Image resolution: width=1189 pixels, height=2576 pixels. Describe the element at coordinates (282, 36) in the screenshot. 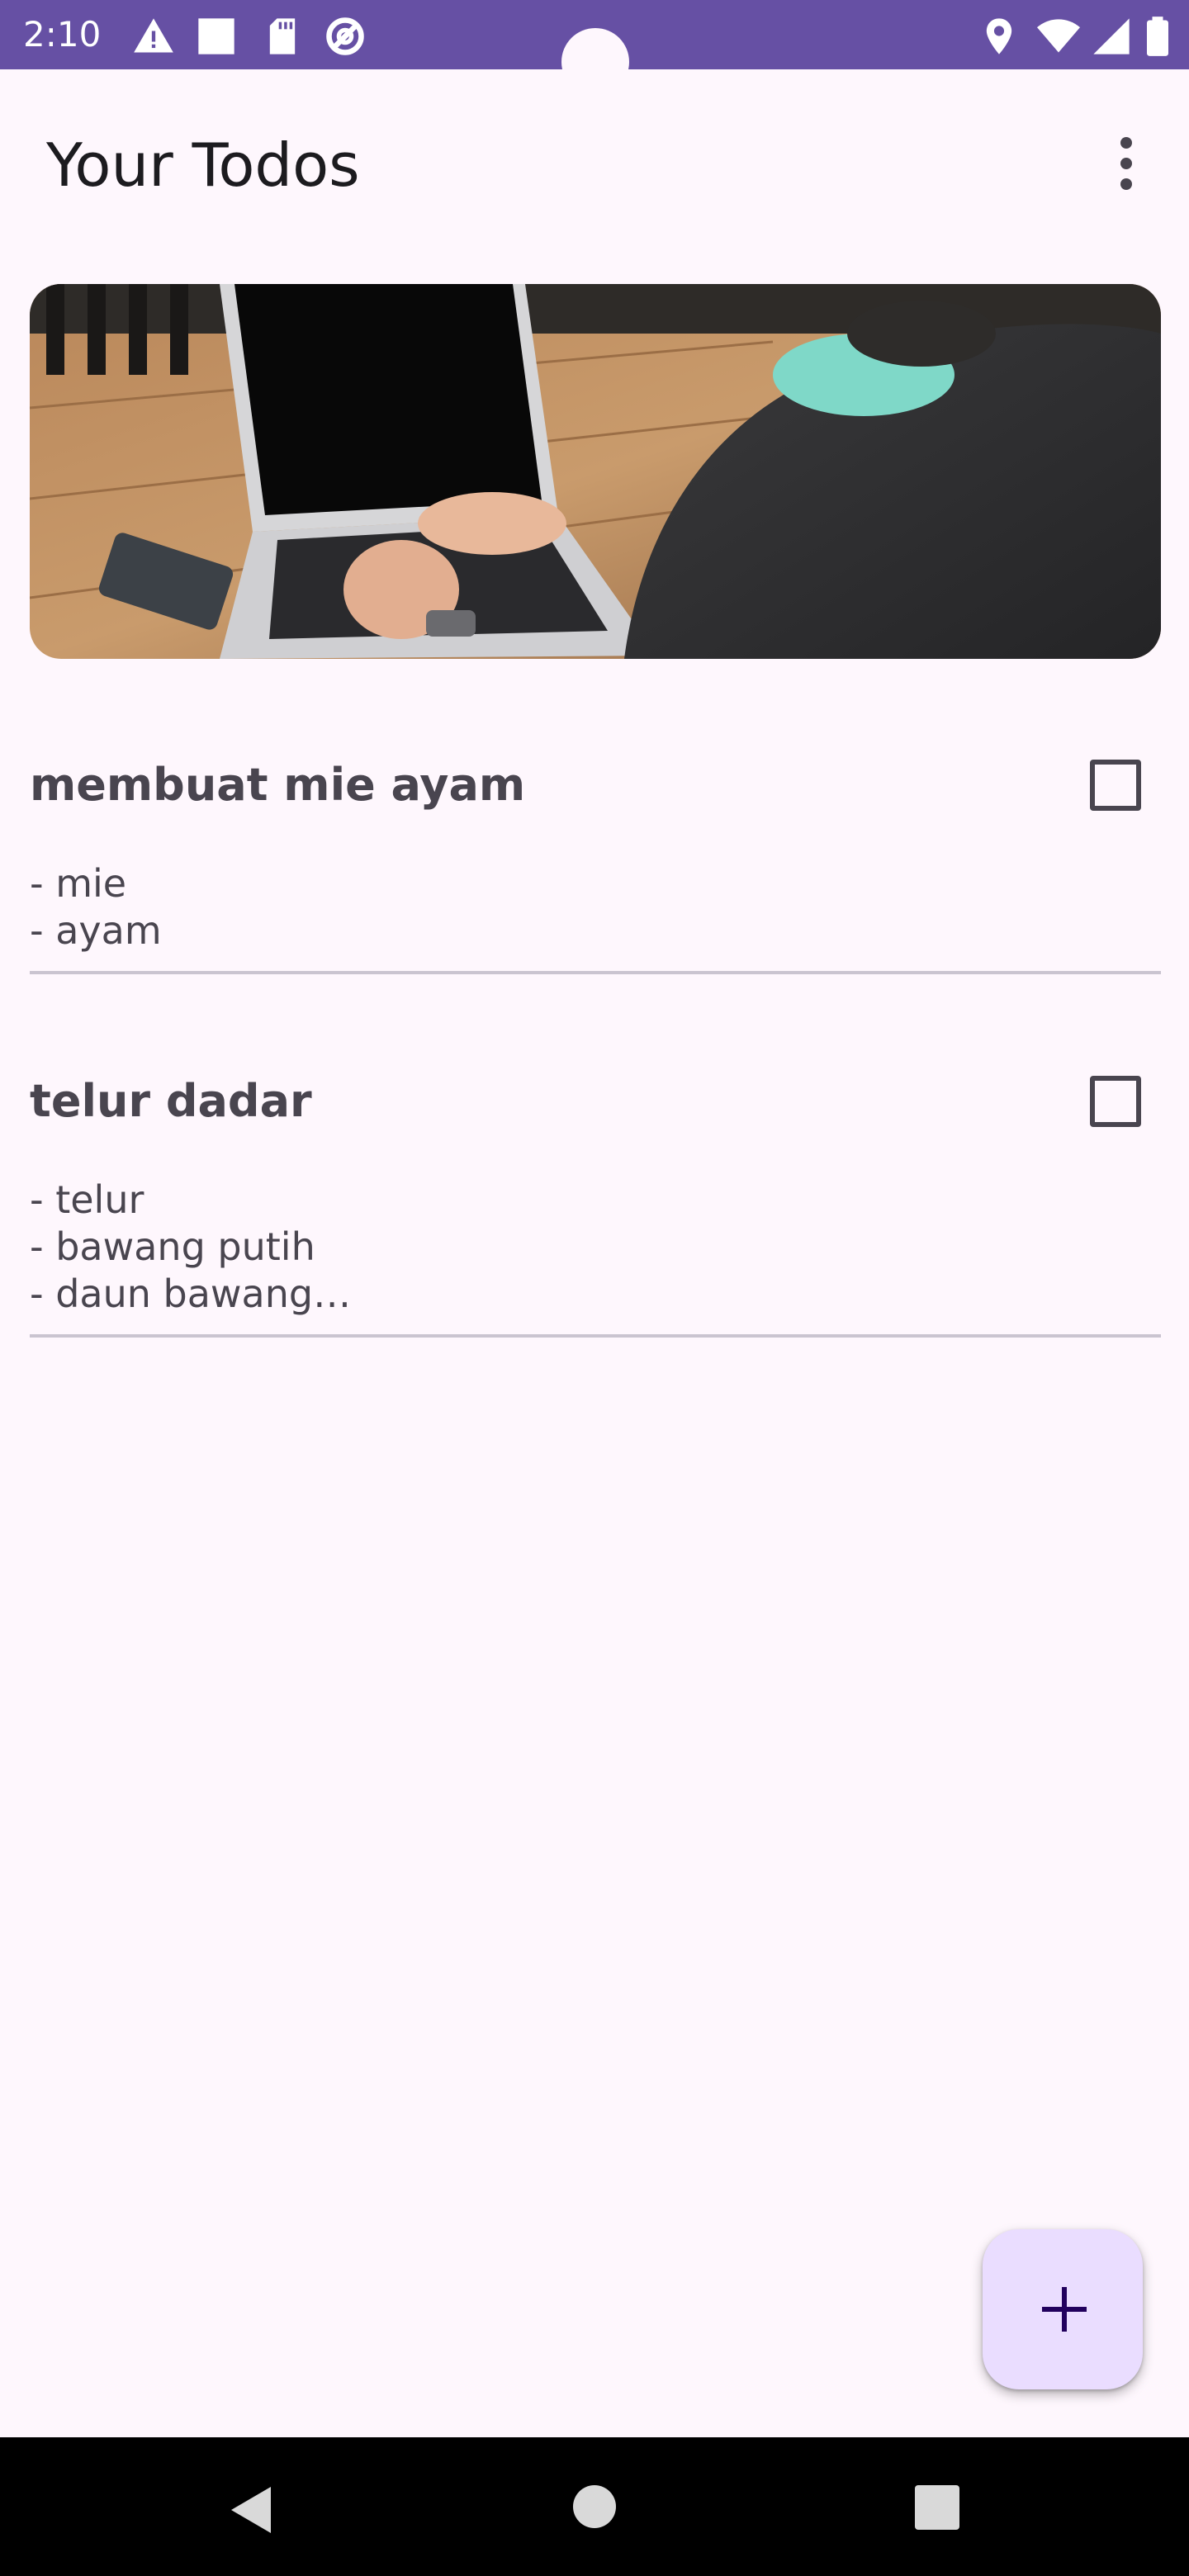

I see `sd-card-icon` at that location.